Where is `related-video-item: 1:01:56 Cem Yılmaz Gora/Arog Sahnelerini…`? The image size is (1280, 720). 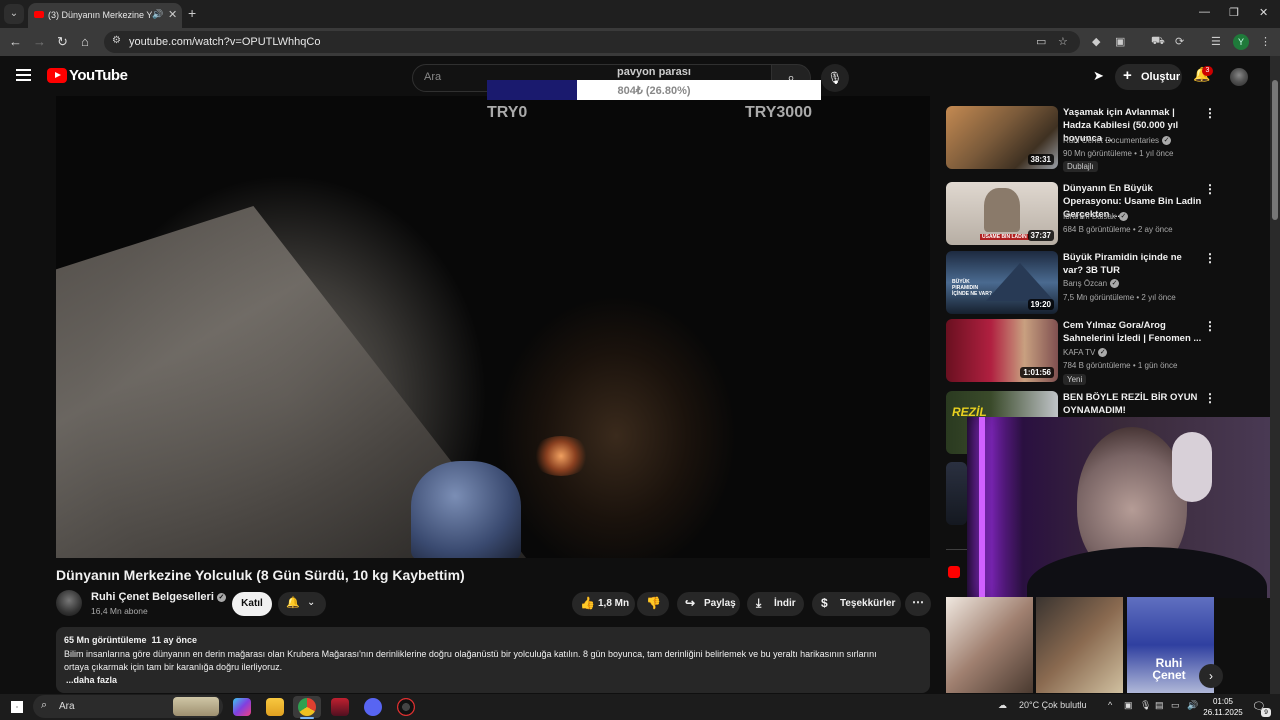 related-video-item: 1:01:56 Cem Yılmaz Gora/Arog Sahnelerini… is located at coordinates (1106, 353).